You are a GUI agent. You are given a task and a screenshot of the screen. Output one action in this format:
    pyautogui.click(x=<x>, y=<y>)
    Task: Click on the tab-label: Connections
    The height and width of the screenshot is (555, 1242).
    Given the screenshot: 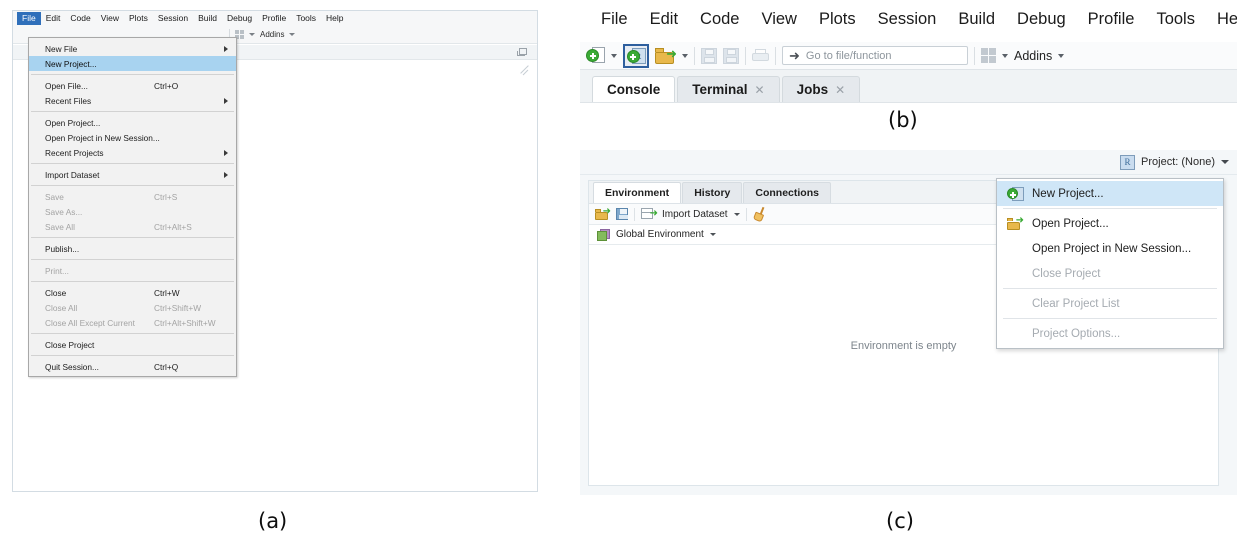 What is the action you would take?
    pyautogui.click(x=787, y=193)
    